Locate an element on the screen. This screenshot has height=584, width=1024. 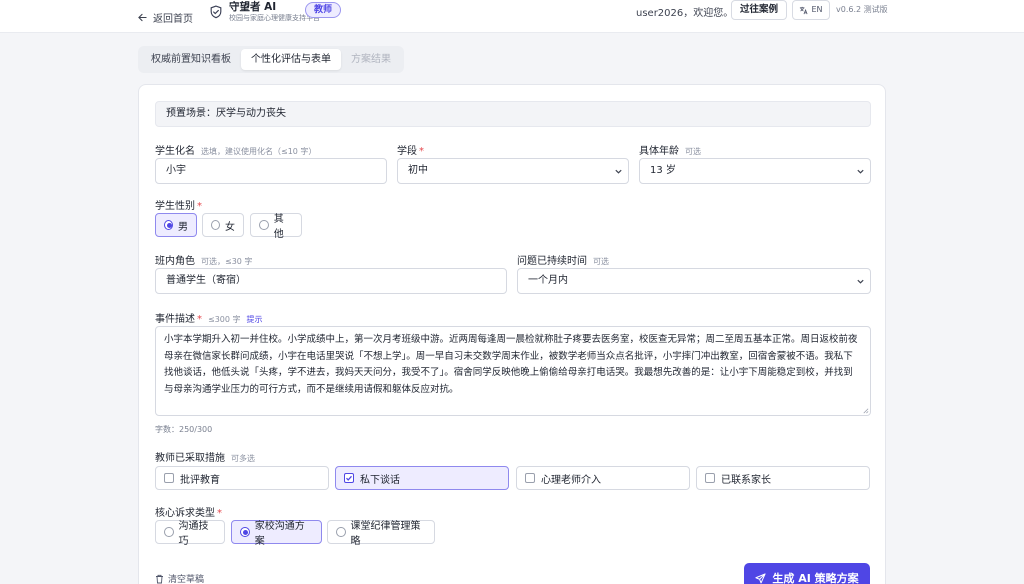
grade-label: 学段 * is located at coordinates (410, 151).